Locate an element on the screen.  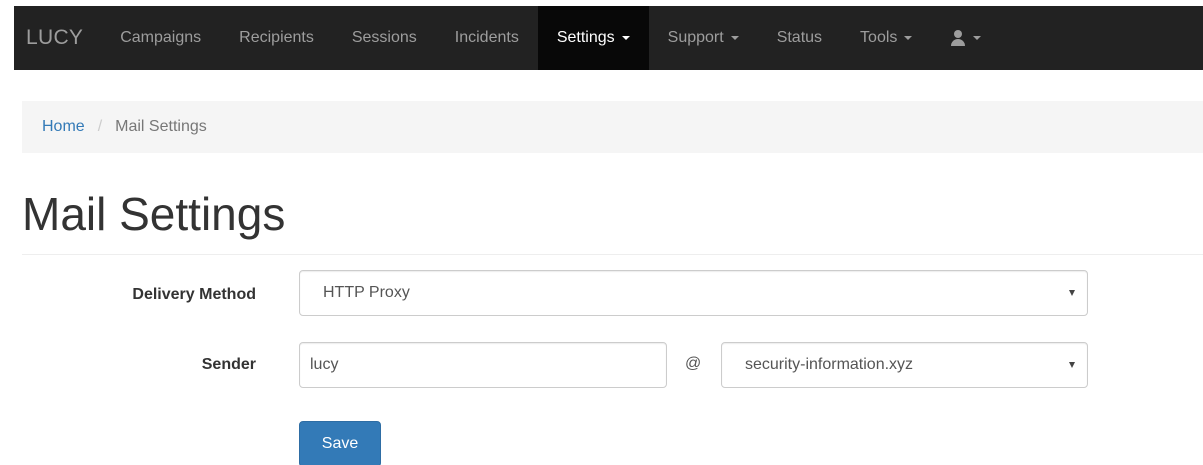
sender-local-part-input: lucy is located at coordinates (483, 365).